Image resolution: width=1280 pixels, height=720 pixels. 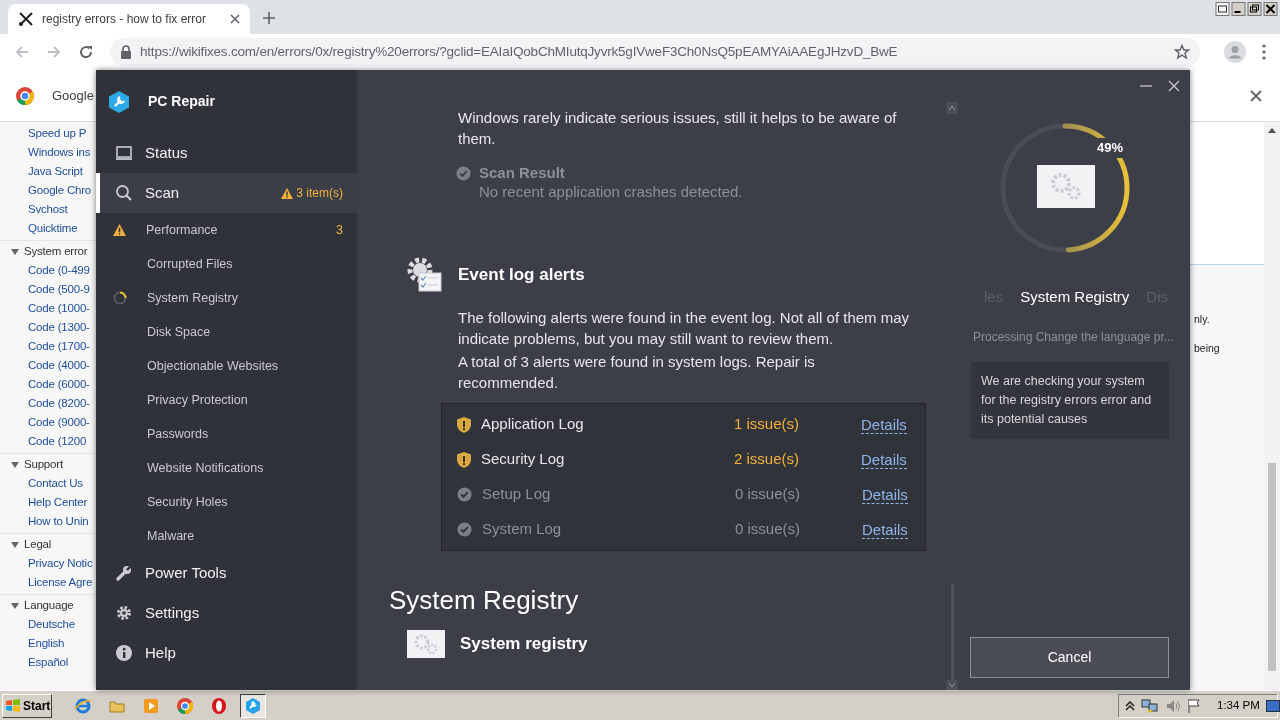 What do you see at coordinates (952, 685) in the screenshot?
I see `arrow-down-icon` at bounding box center [952, 685].